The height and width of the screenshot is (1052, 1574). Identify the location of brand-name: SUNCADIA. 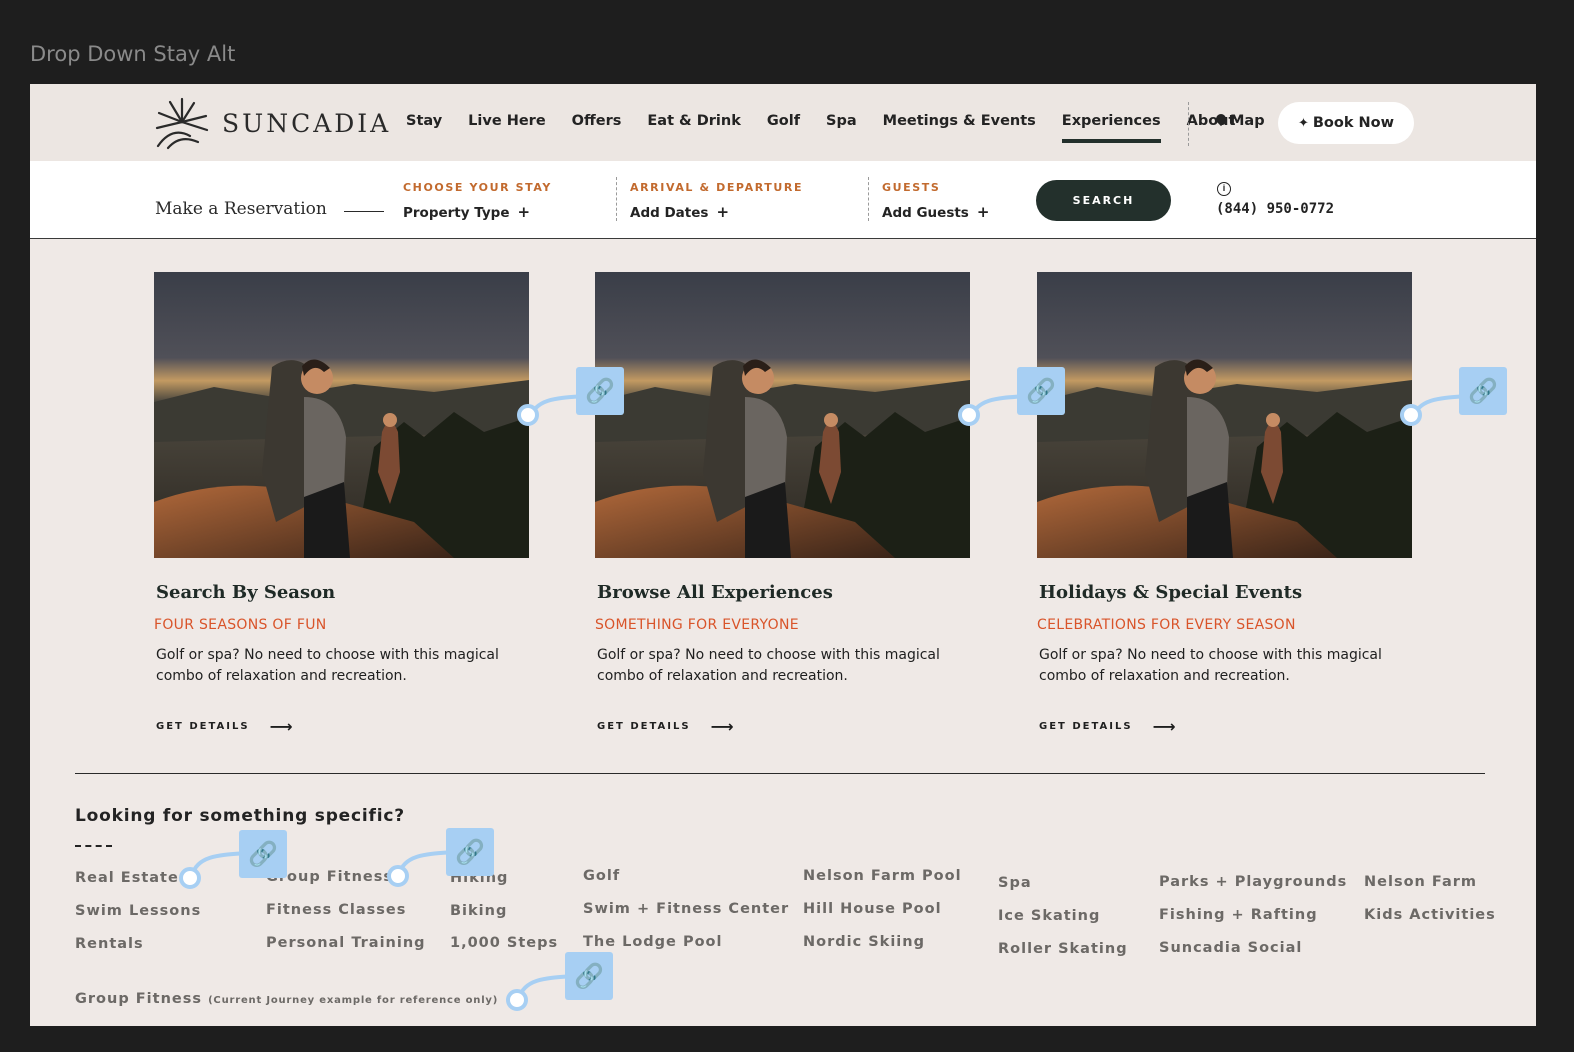
(307, 123).